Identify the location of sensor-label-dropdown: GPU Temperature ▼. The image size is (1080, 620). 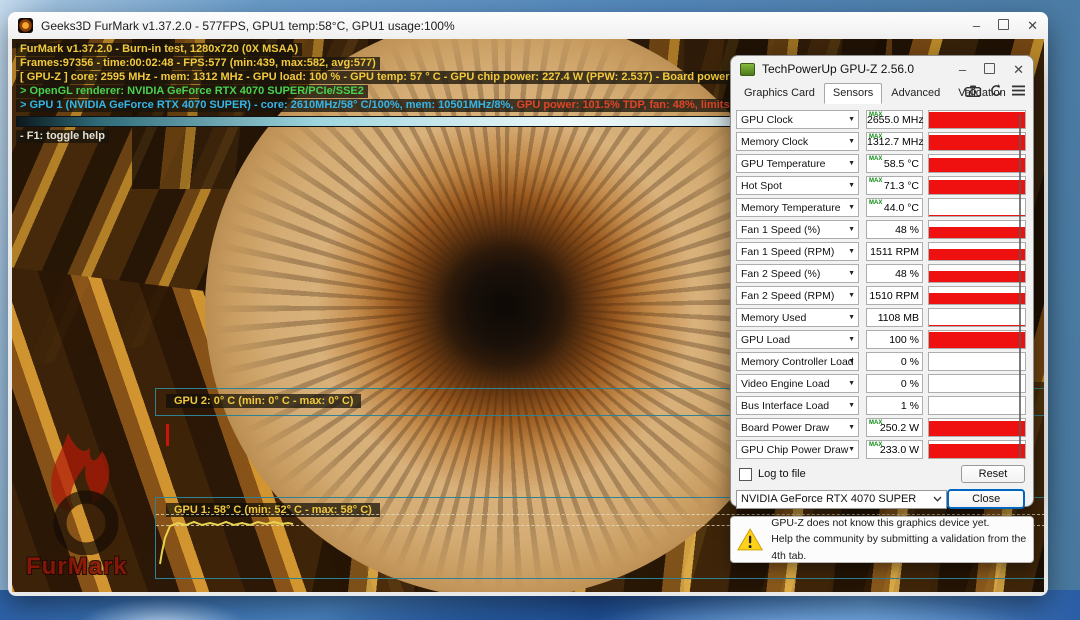
(797, 163).